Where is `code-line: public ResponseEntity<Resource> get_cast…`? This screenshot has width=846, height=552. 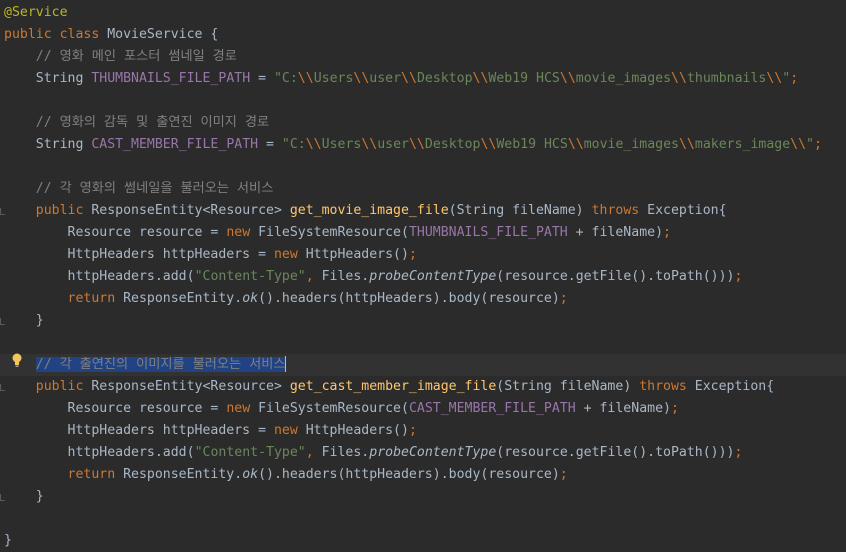 code-line: public ResponseEntity<Resource> get_cast… is located at coordinates (423, 387).